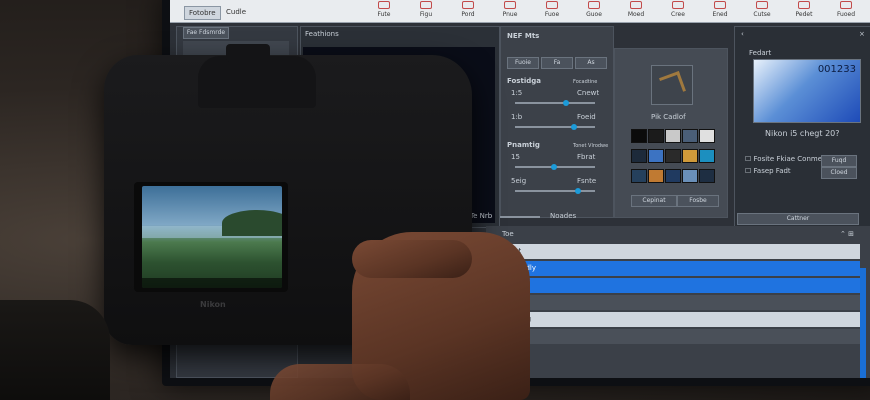 This screenshot has height=400, width=870. What do you see at coordinates (552, 10) in the screenshot?
I see `toolbar-button: Fuoe` at bounding box center [552, 10].